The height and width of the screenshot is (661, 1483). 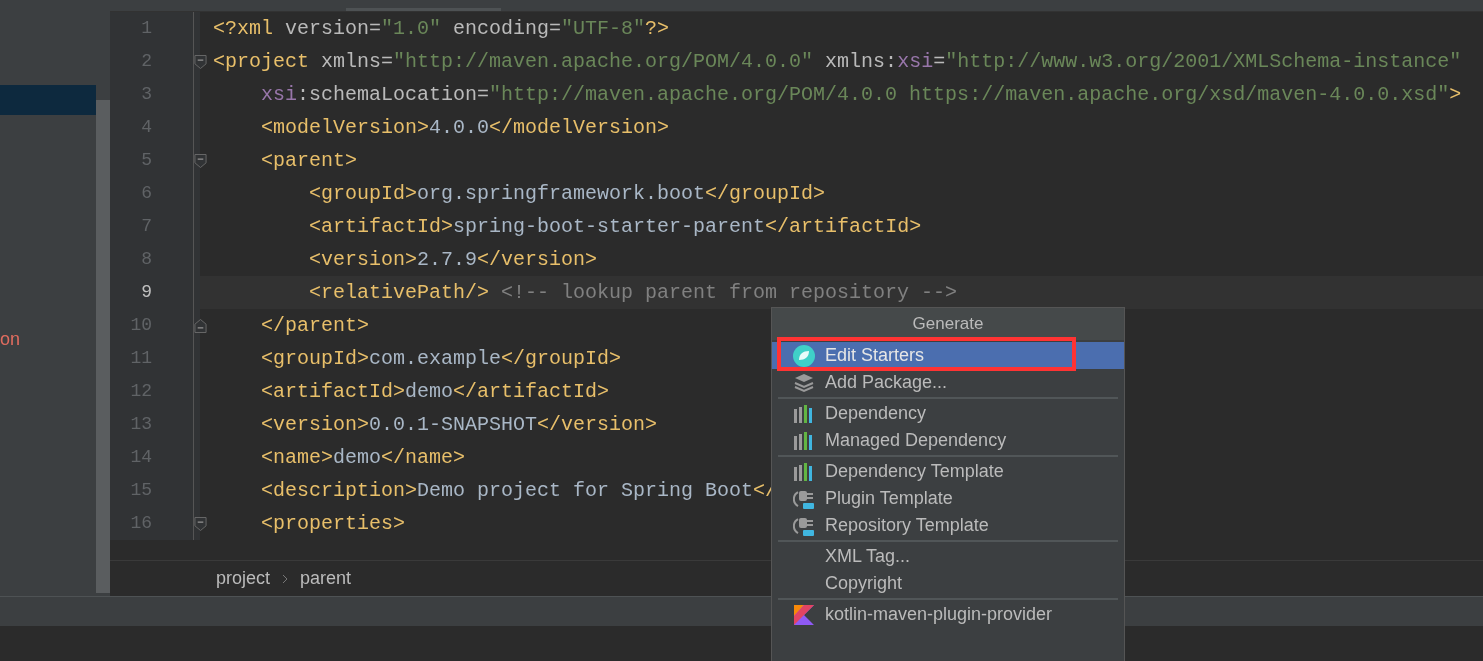 What do you see at coordinates (435, 391) in the screenshot?
I see `code-line: <artifactId>demo</artifactId>` at bounding box center [435, 391].